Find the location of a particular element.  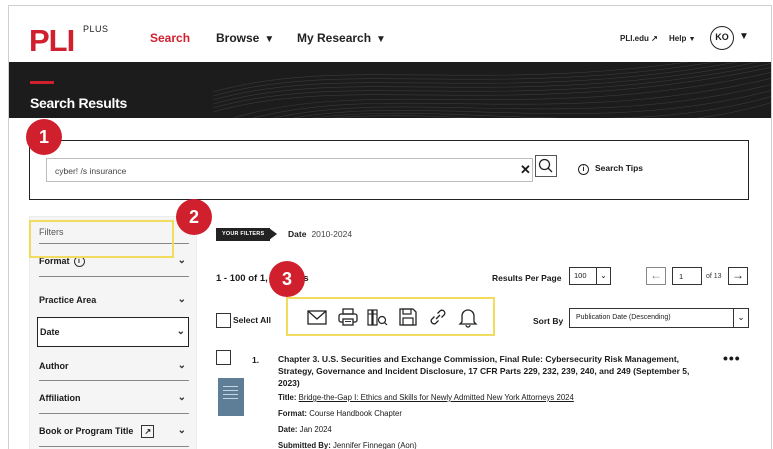

search-icon is located at coordinates (545, 165).